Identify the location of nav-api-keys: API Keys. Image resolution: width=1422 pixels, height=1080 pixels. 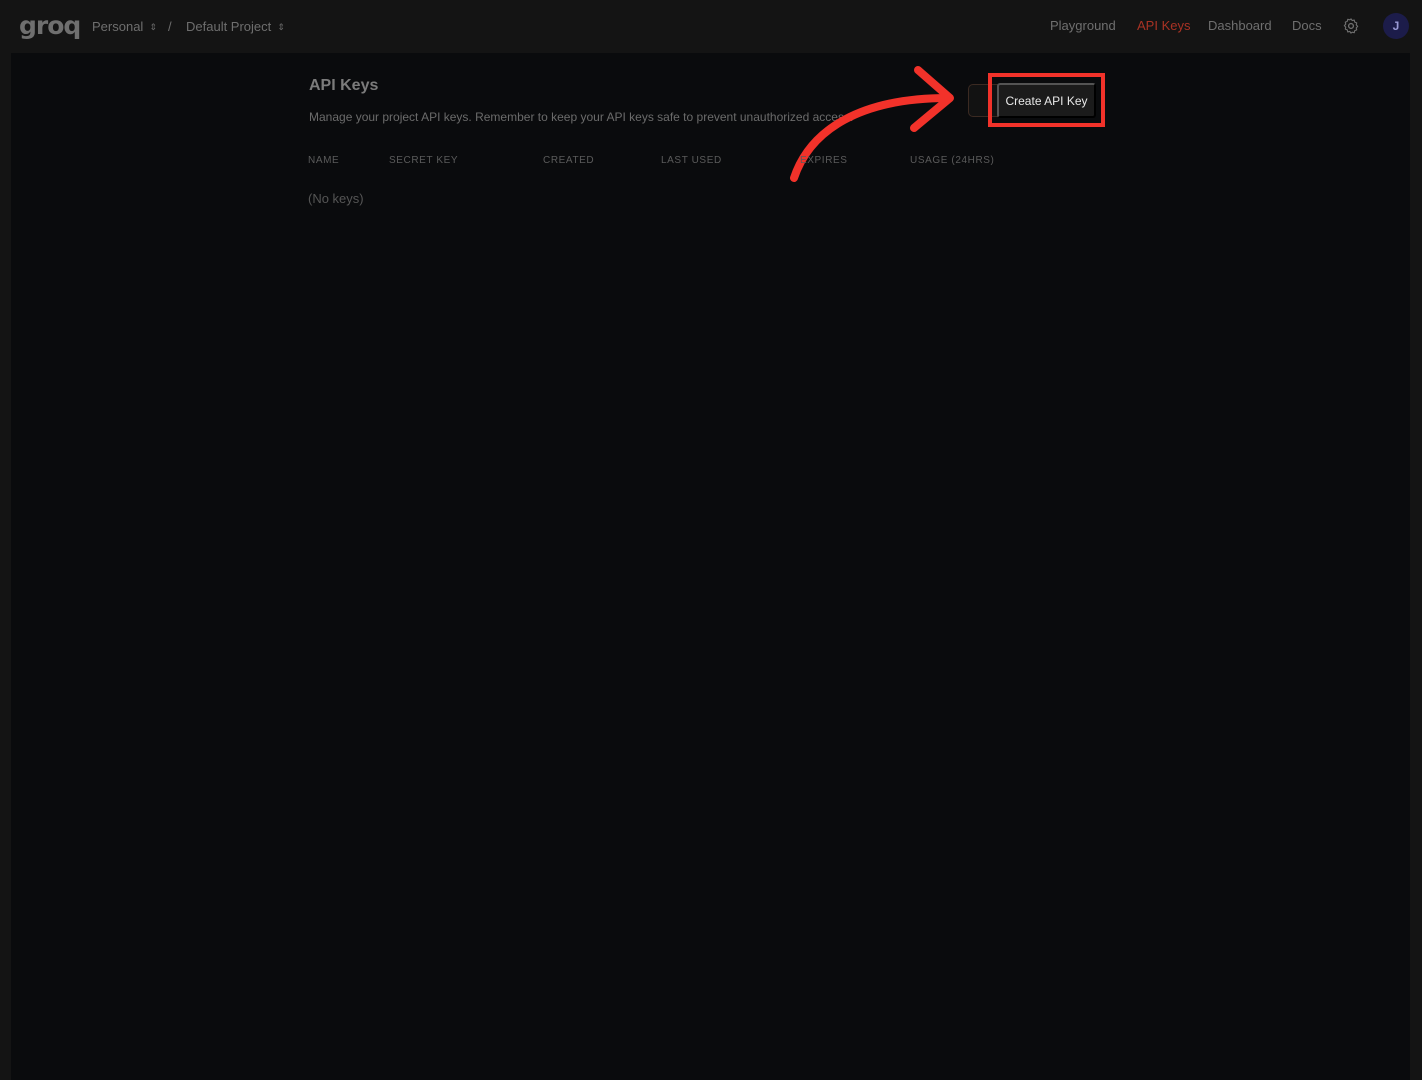
(1163, 26).